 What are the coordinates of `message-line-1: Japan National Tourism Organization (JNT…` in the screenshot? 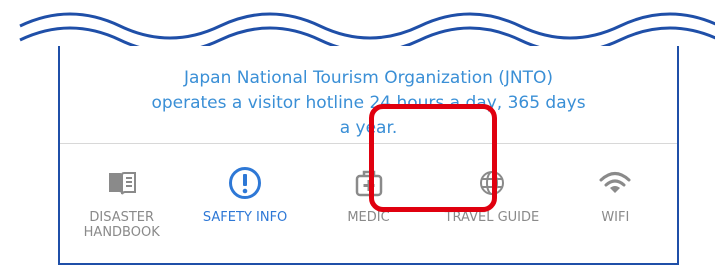 It's located at (368, 78).